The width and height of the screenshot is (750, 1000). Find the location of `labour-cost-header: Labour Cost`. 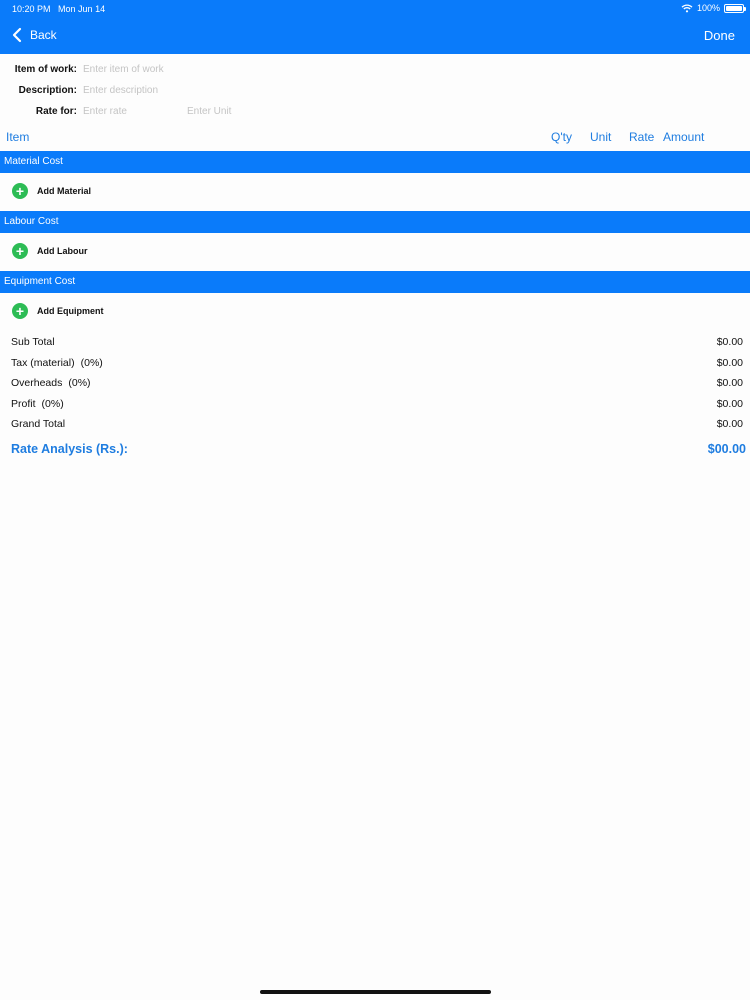

labour-cost-header: Labour Cost is located at coordinates (375, 222).